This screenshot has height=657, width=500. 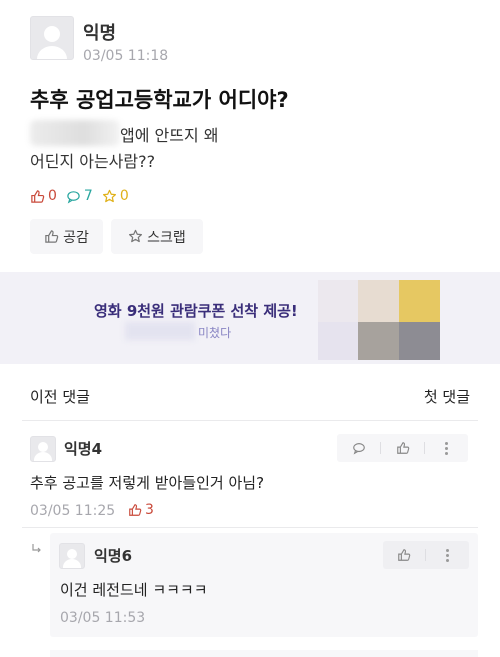 I want to click on post-author-avatar, so click(x=52, y=38).